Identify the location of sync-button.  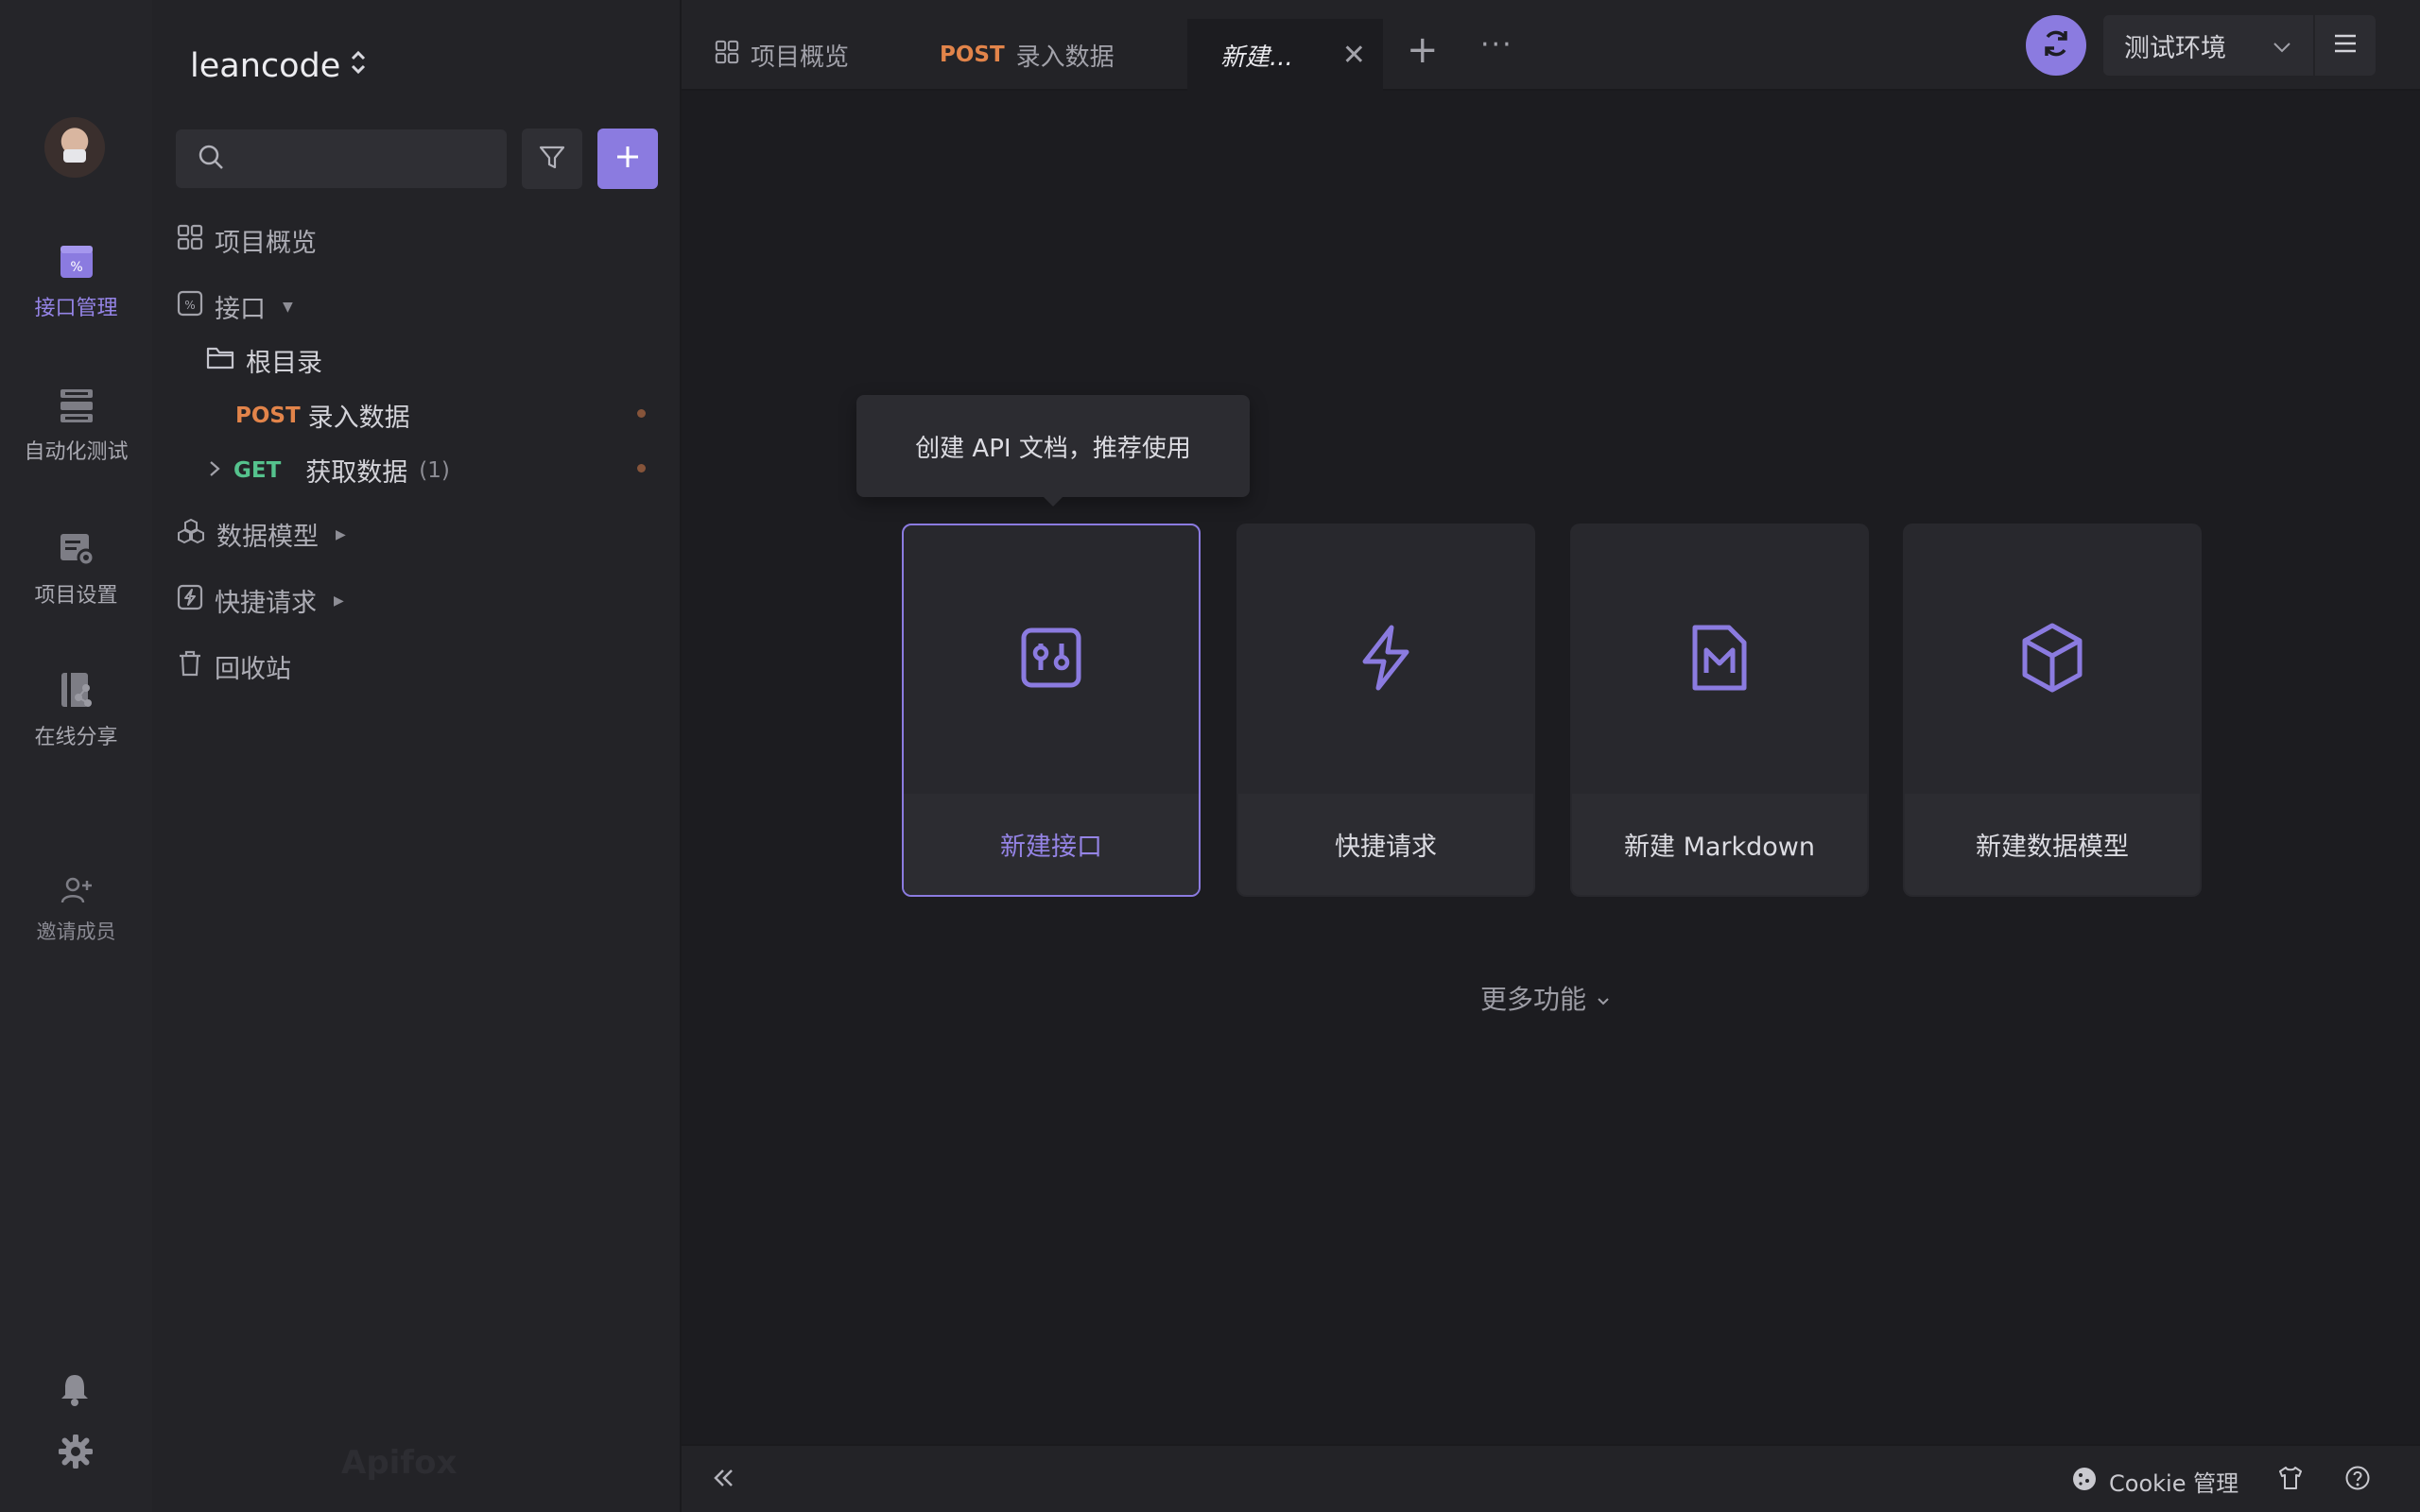
(2056, 45).